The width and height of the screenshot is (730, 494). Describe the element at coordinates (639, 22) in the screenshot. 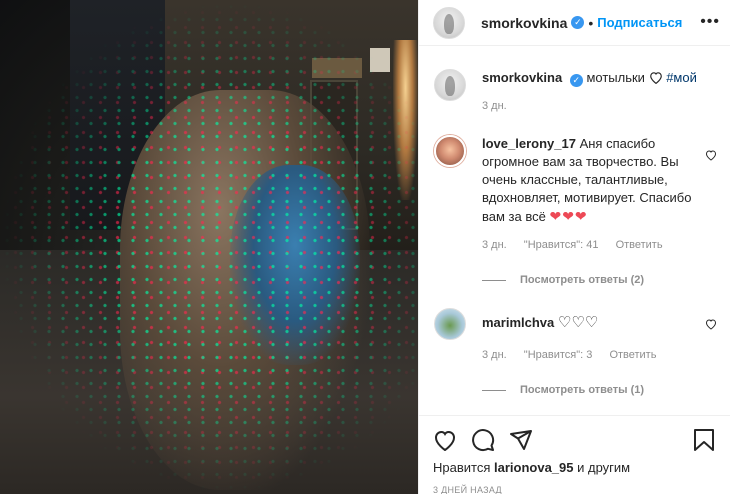

I see `follow-button: Подписаться` at that location.